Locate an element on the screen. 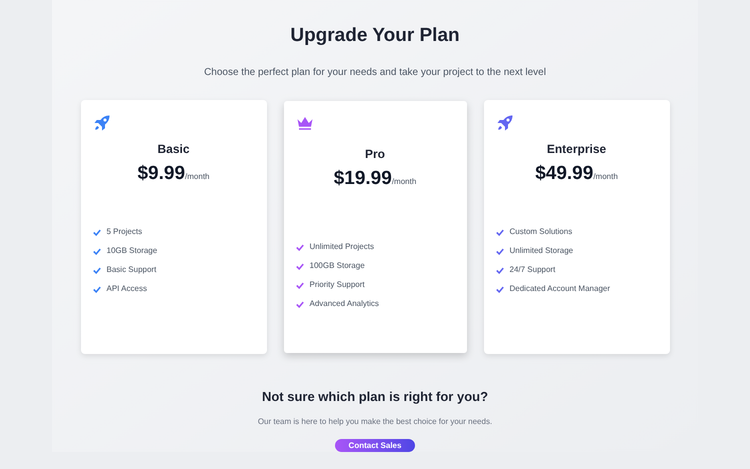 This screenshot has width=750, height=469. feature-text: 10GB Storage is located at coordinates (132, 251).